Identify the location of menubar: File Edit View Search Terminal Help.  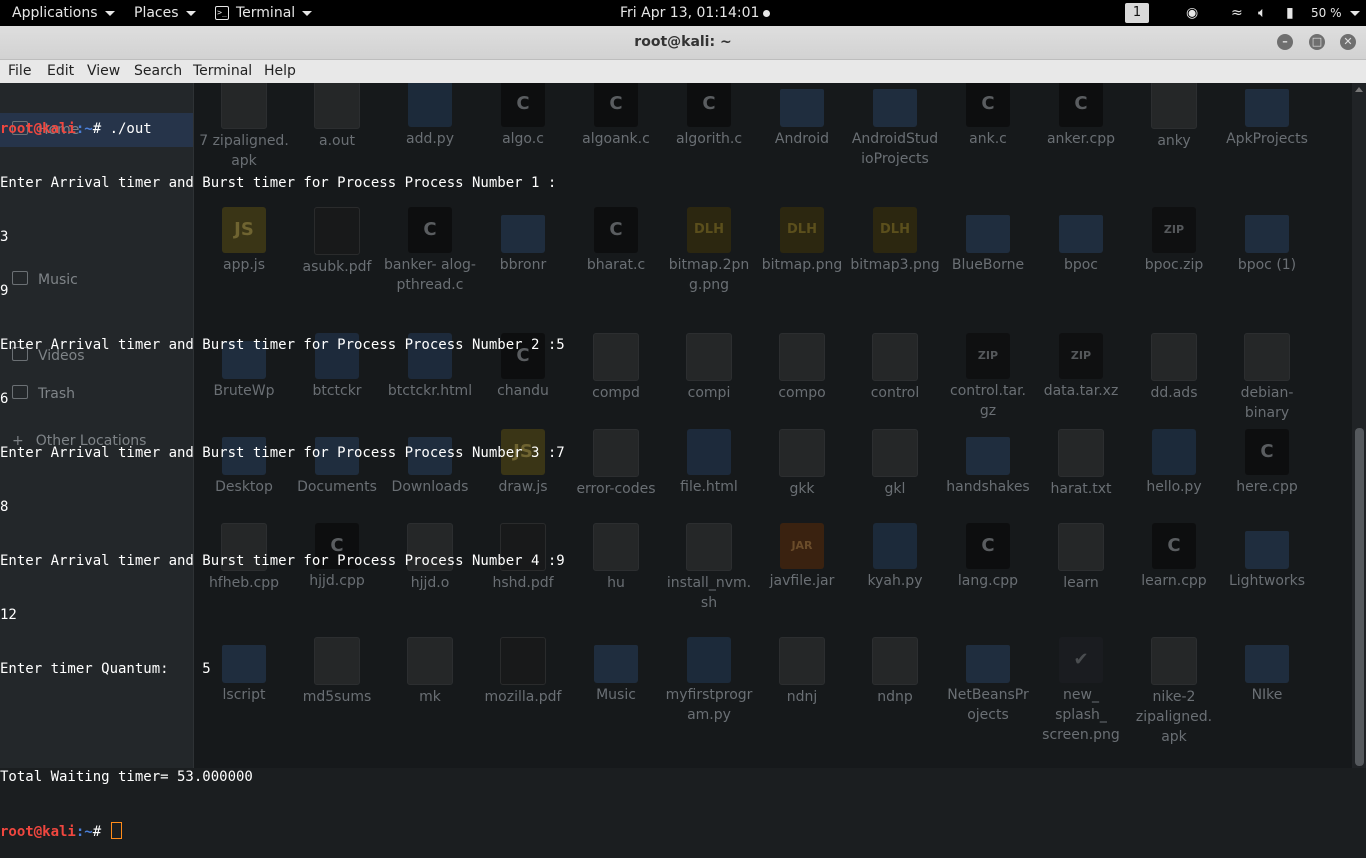
(683, 72).